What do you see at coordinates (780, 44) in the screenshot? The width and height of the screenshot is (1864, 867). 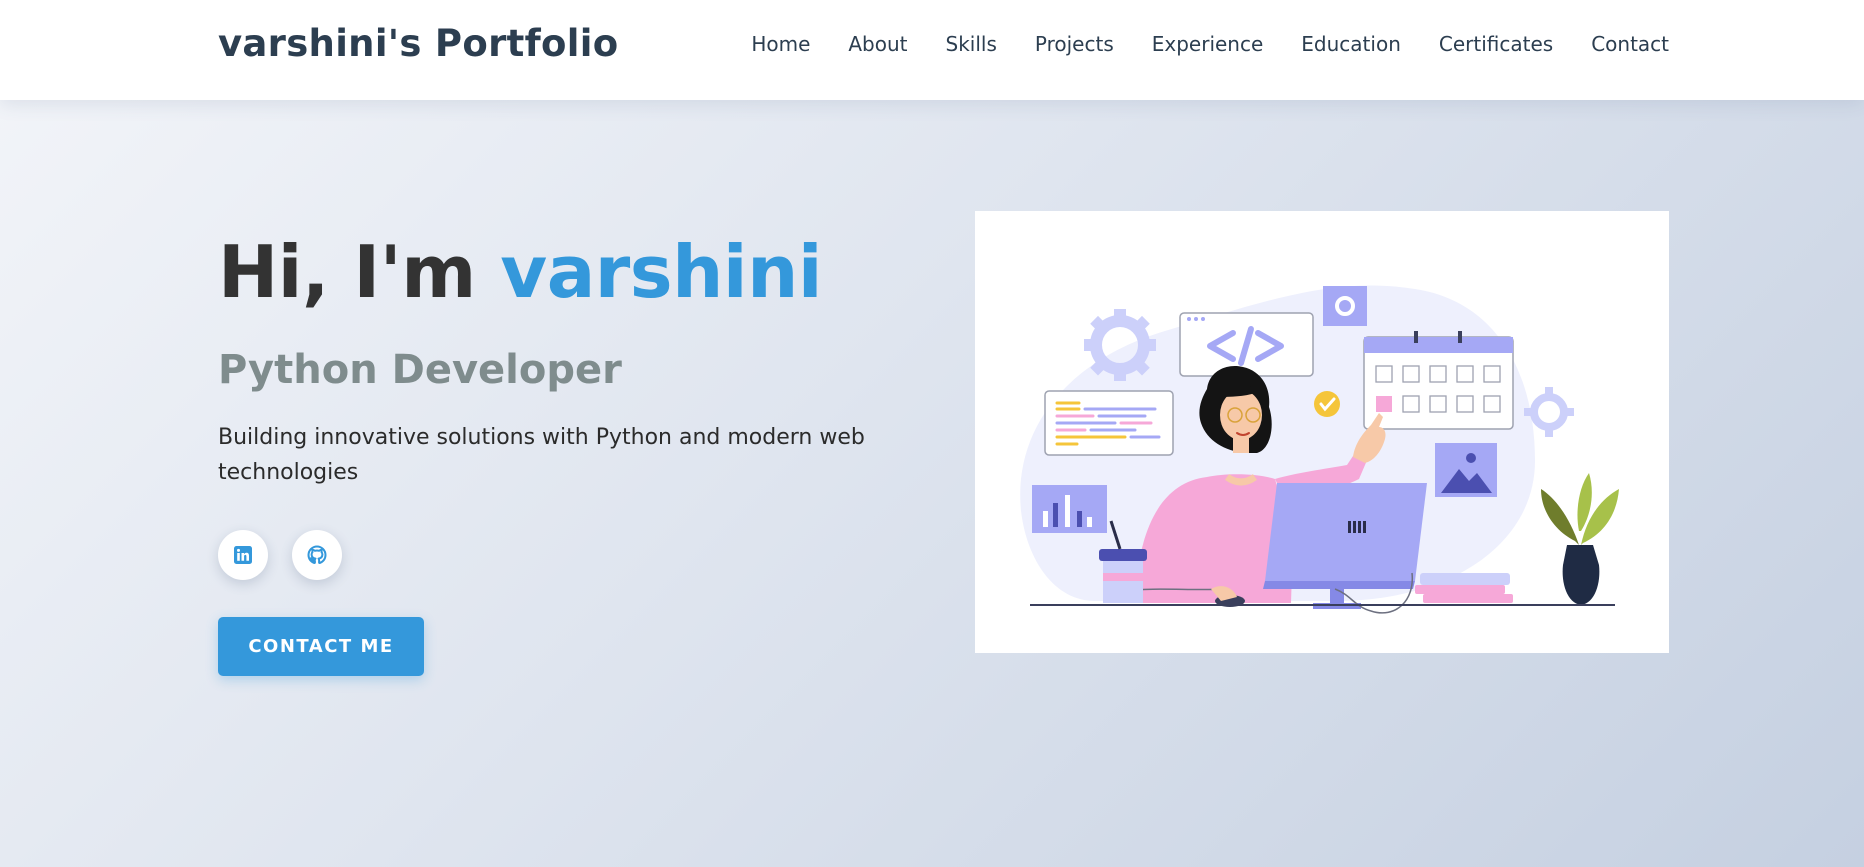 I see `nav-link-home: Home` at bounding box center [780, 44].